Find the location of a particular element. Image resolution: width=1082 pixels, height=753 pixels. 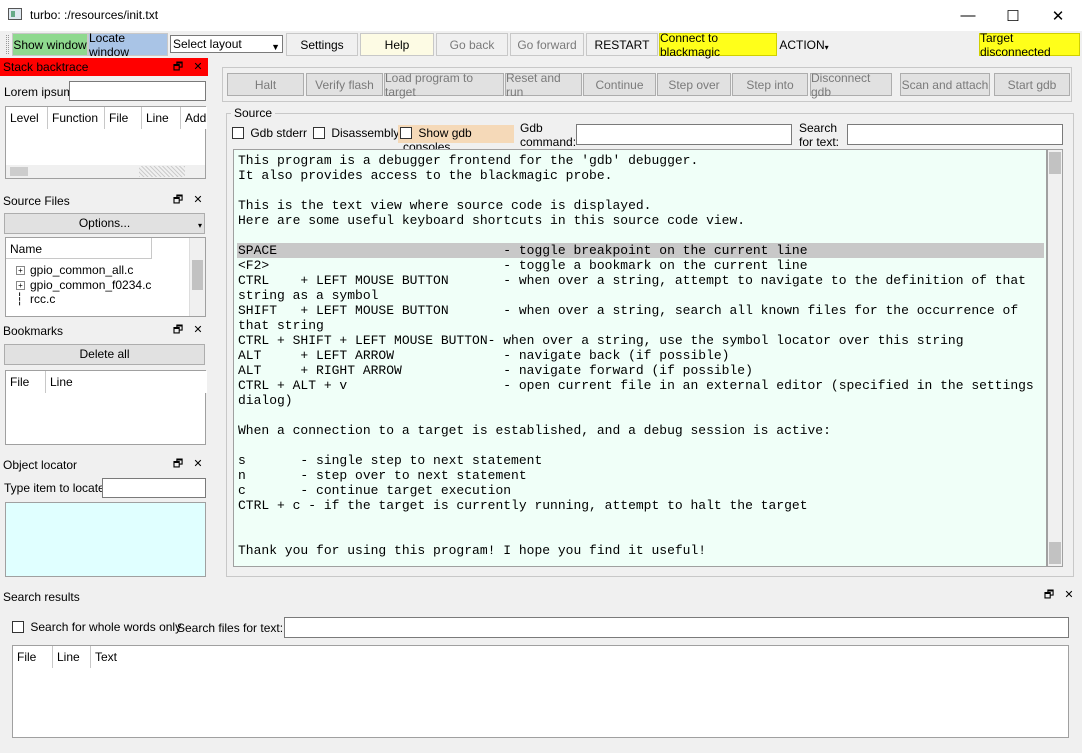

stack-table: Level Function File Line Add is located at coordinates (106, 142).